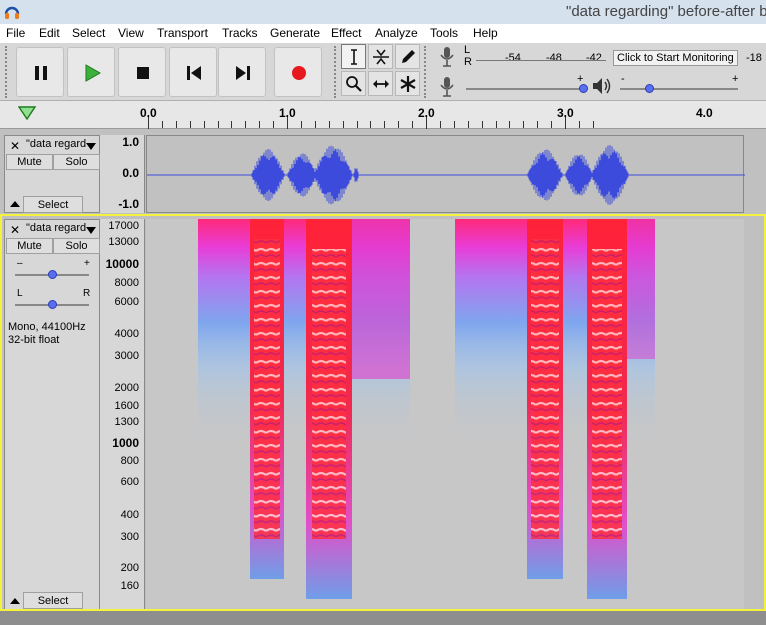 This screenshot has width=766, height=625. Describe the element at coordinates (52, 174) in the screenshot. I see `track-1-control-panel: ✕ "data regard Mute Solo Select` at that location.